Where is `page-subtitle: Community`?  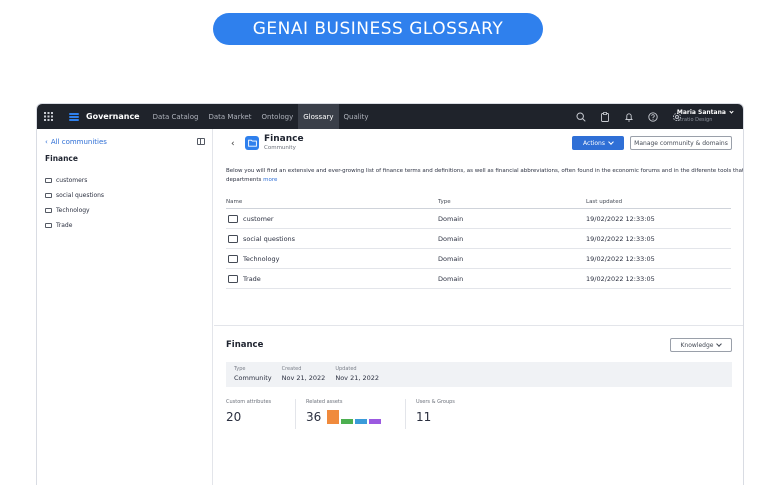
page-subtitle: Community is located at coordinates (280, 148).